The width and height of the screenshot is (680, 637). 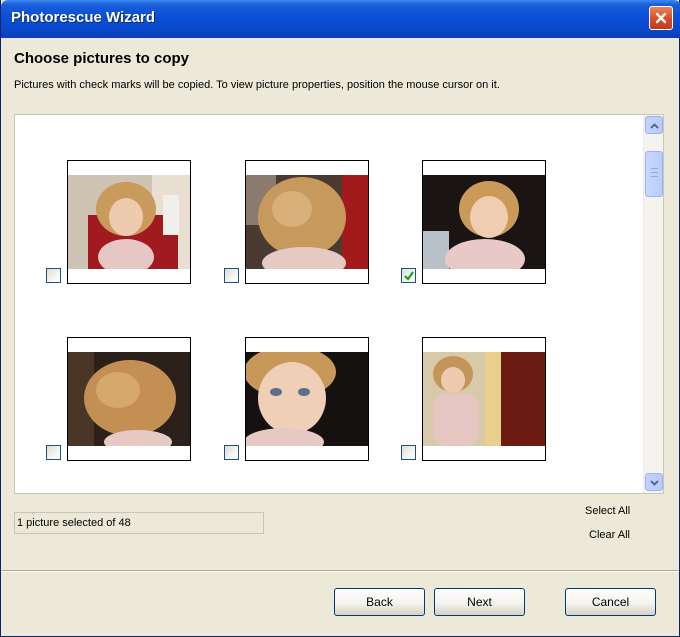 I want to click on next-button: Next, so click(x=479, y=602).